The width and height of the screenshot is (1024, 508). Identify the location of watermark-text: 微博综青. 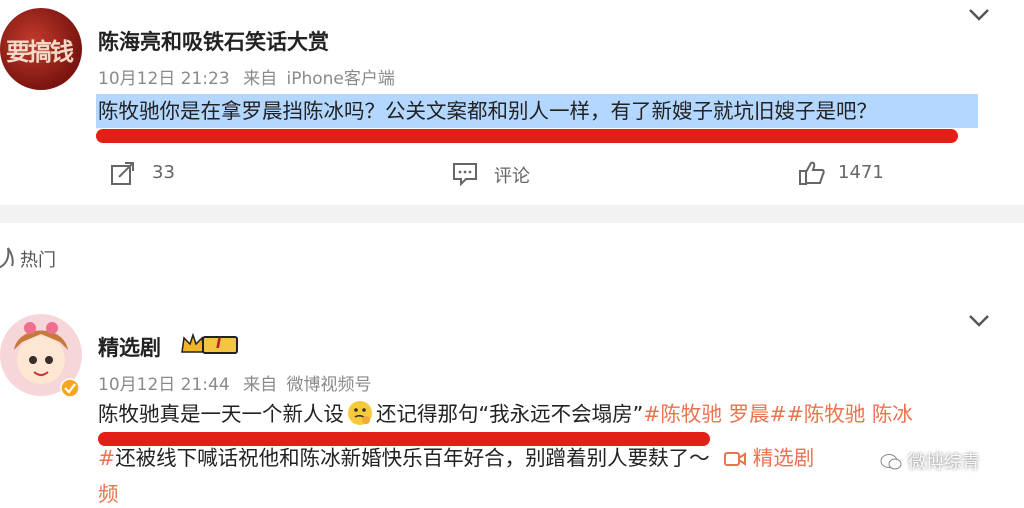
(943, 462).